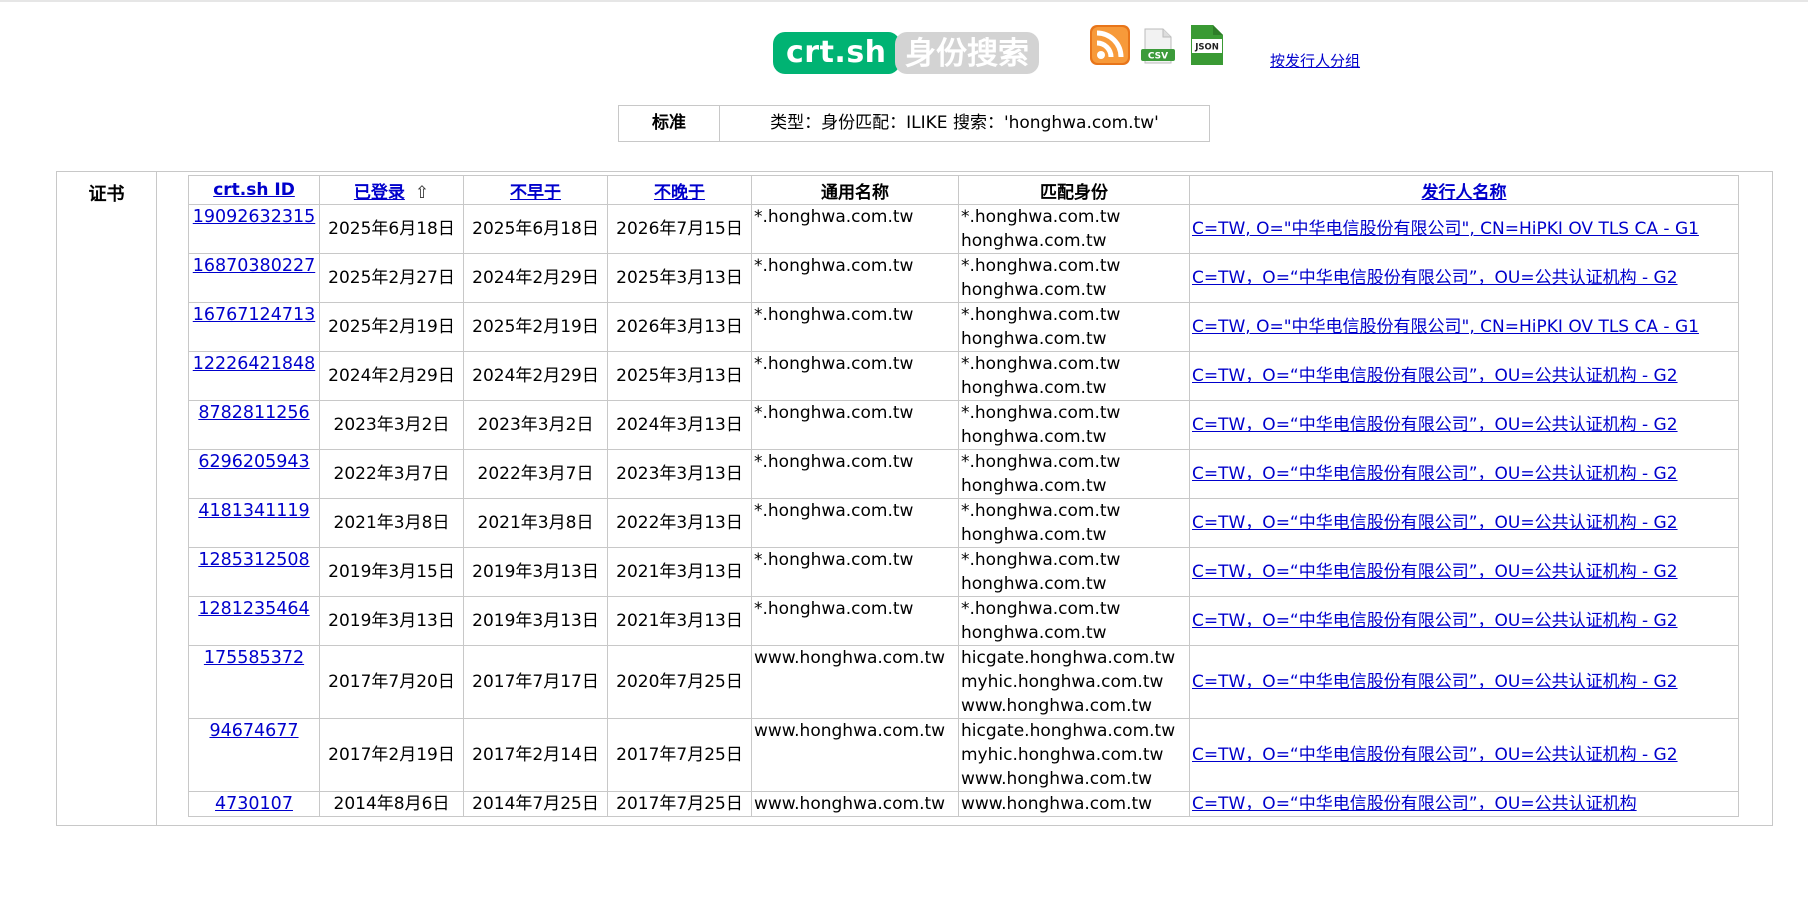  Describe the element at coordinates (253, 462) in the screenshot. I see `certificate-id-link: 6296205943` at that location.